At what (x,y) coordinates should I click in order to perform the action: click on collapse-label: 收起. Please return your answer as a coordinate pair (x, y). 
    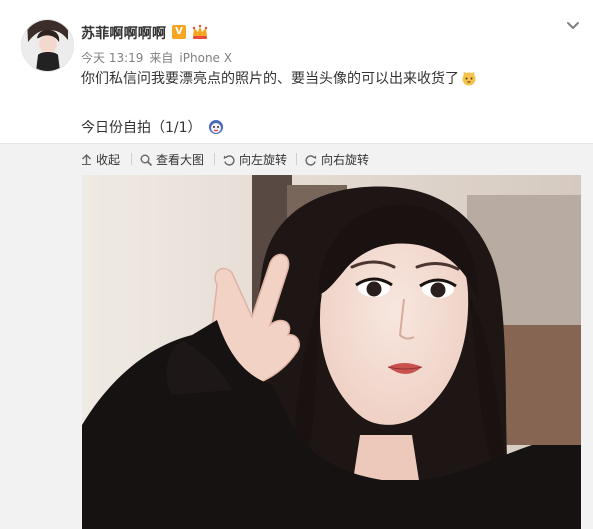
    Looking at the image, I should click on (108, 160).